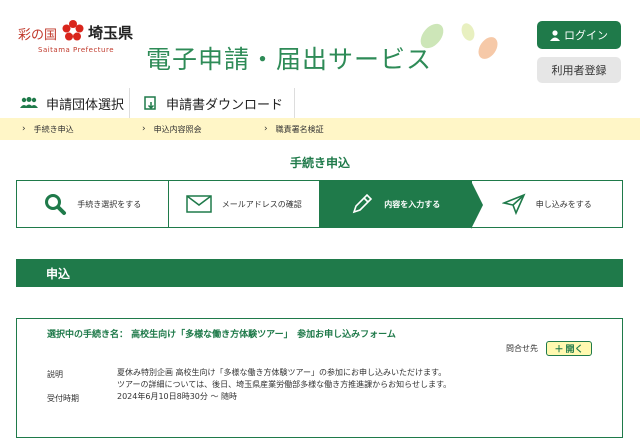 The height and width of the screenshot is (438, 640). What do you see at coordinates (412, 204) in the screenshot?
I see `step-label: 内容を入力する` at bounding box center [412, 204].